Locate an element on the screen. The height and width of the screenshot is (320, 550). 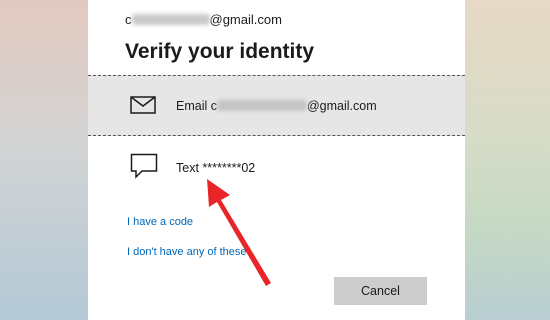
dont-have-link: I don't have any of these is located at coordinates (187, 252).